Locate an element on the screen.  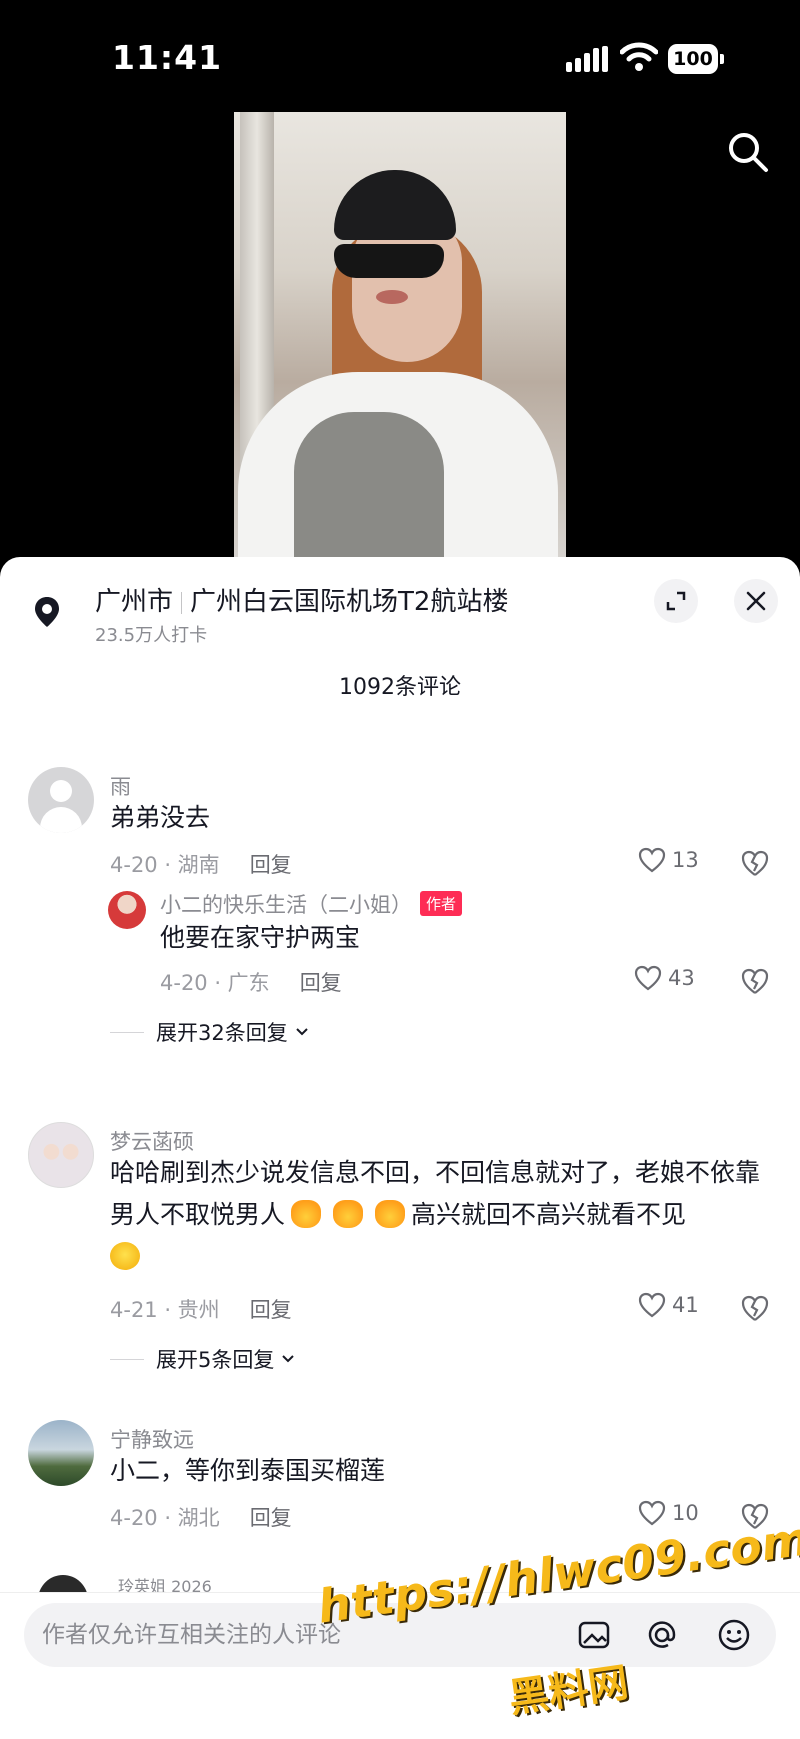
like-button: 43 is located at coordinates (664, 978).